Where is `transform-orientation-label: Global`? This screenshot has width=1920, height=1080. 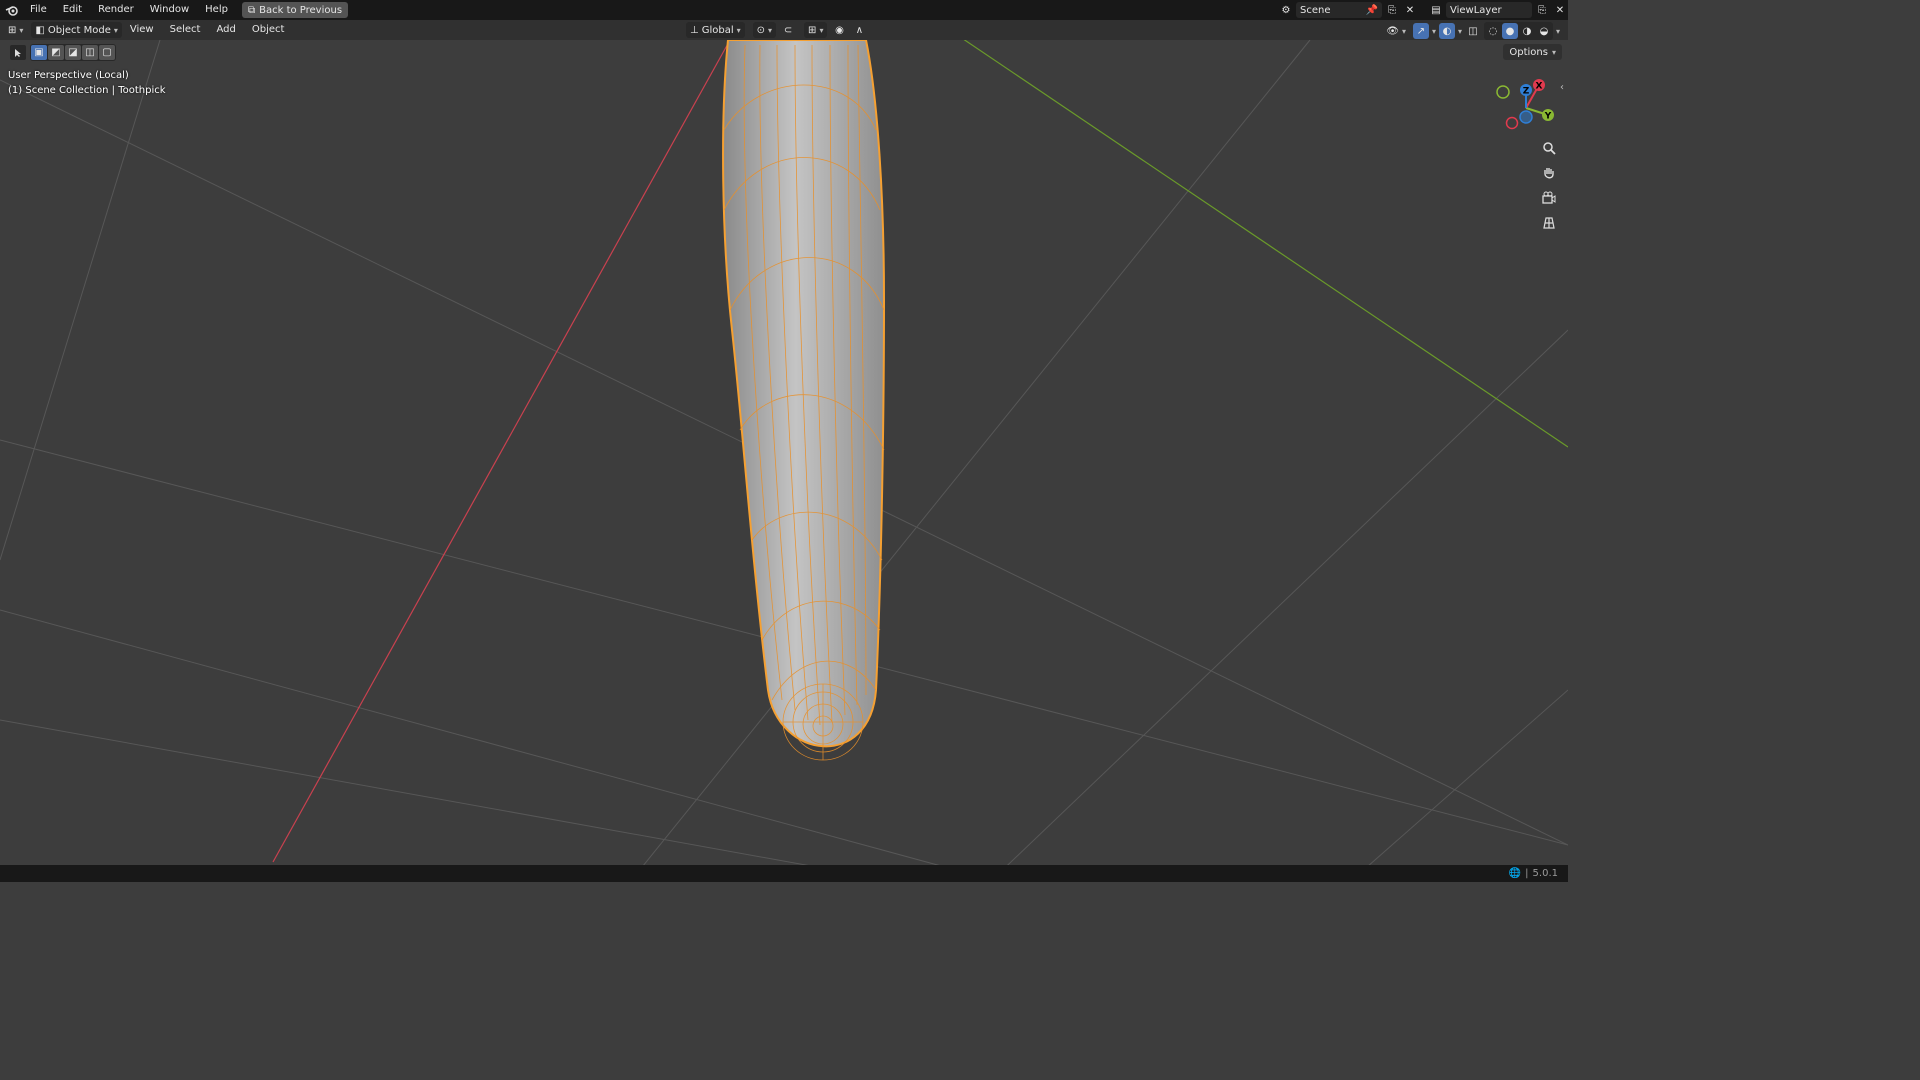
transform-orientation-label: Global is located at coordinates (717, 30).